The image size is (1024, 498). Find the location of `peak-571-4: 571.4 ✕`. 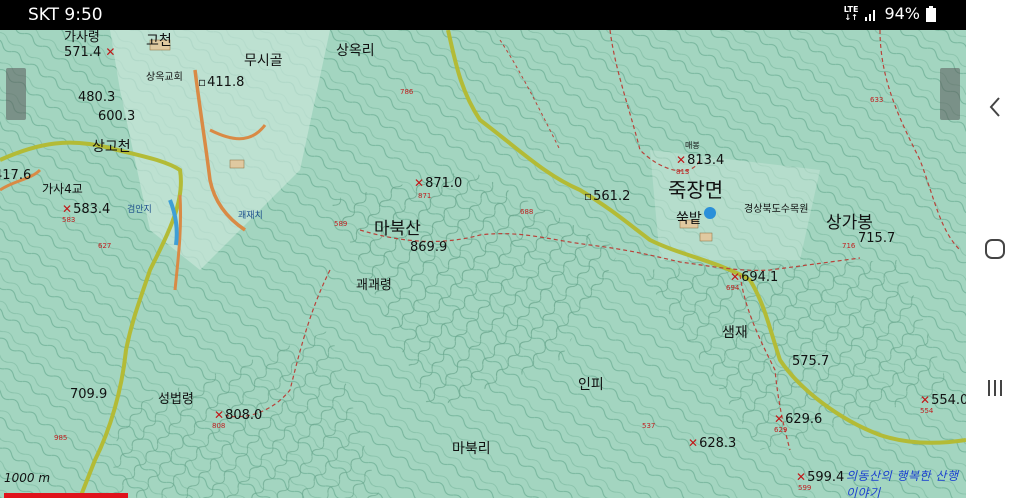

peak-571-4: 571.4 ✕ is located at coordinates (90, 52).